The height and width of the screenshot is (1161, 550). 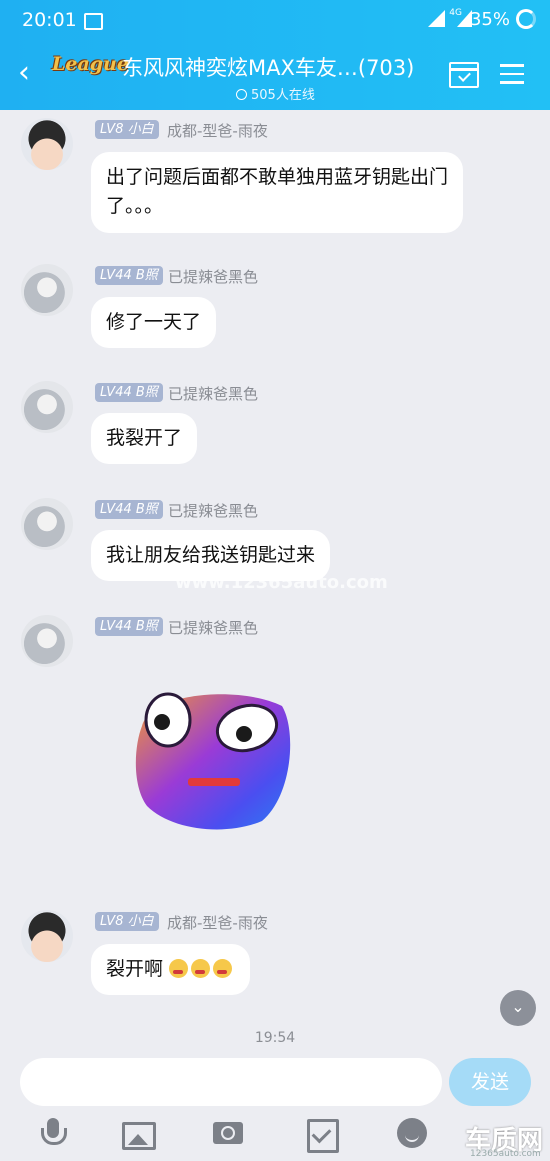 I want to click on emoji-icon, so click(x=412, y=1133).